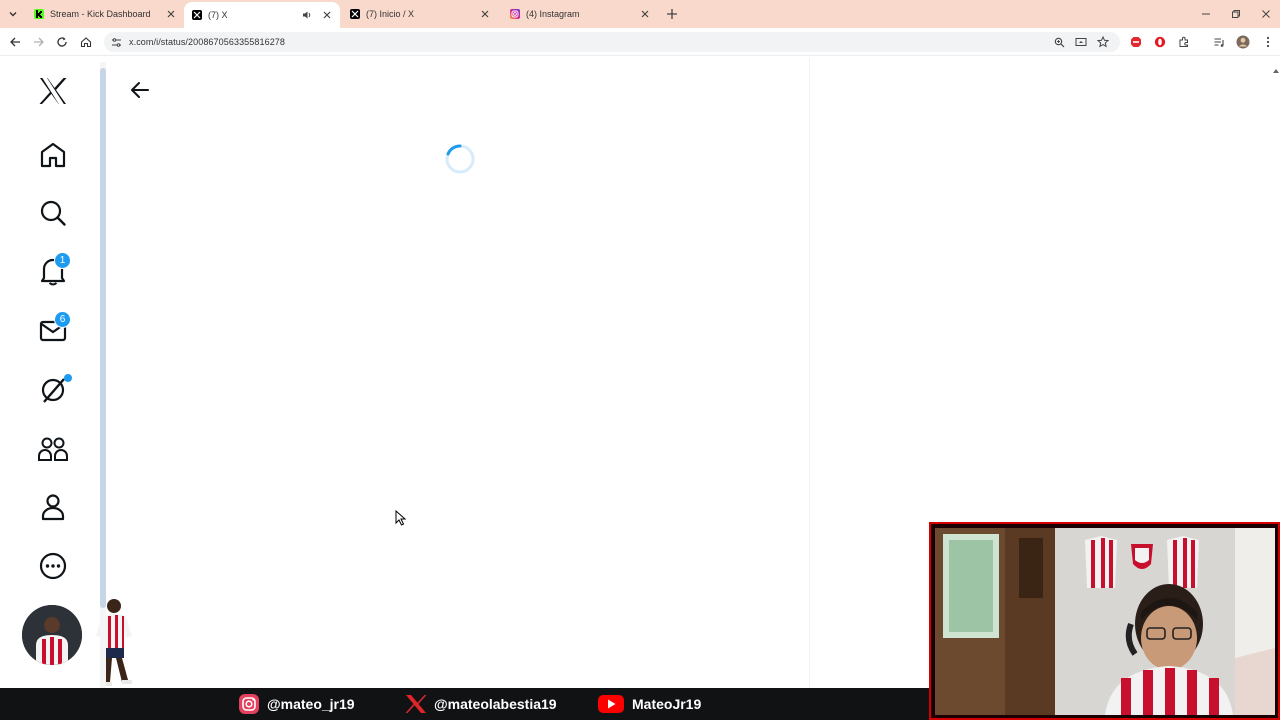  What do you see at coordinates (100, 14) in the screenshot?
I see `tab-label: Stream - Kick Dashboard` at bounding box center [100, 14].